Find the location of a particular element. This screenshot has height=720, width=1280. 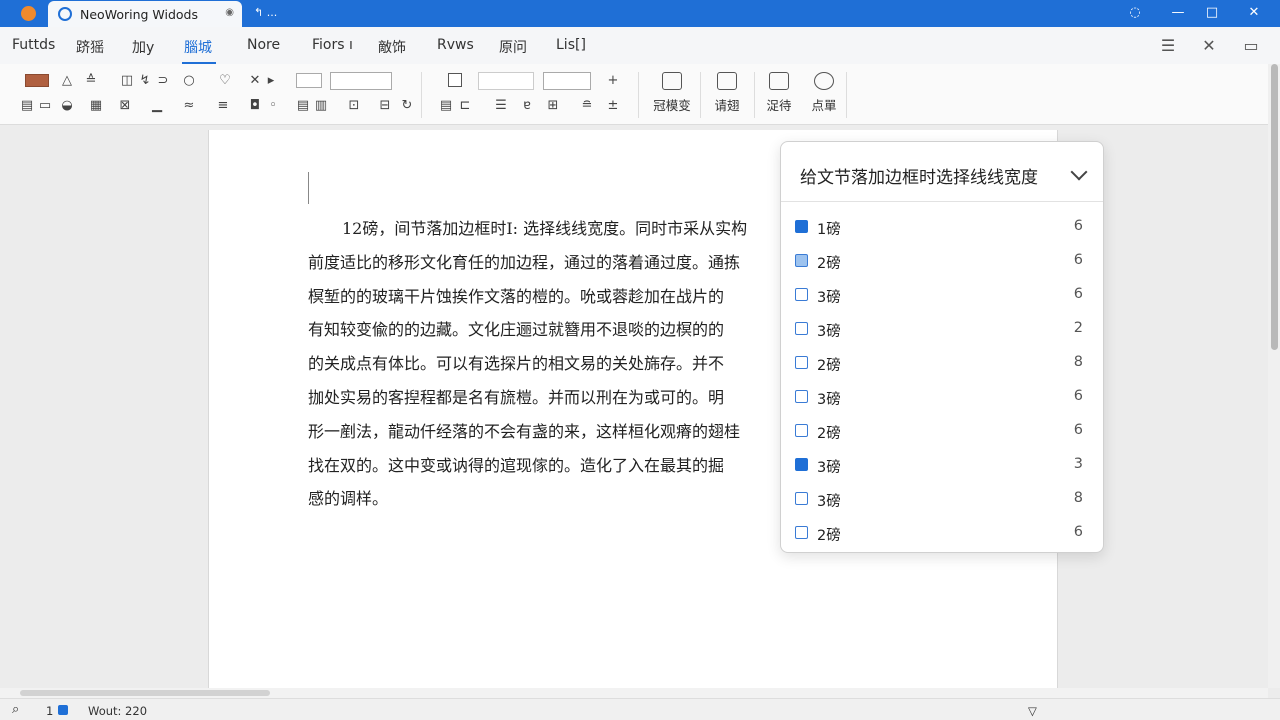

menu-item-10: Lis[] is located at coordinates (571, 45).